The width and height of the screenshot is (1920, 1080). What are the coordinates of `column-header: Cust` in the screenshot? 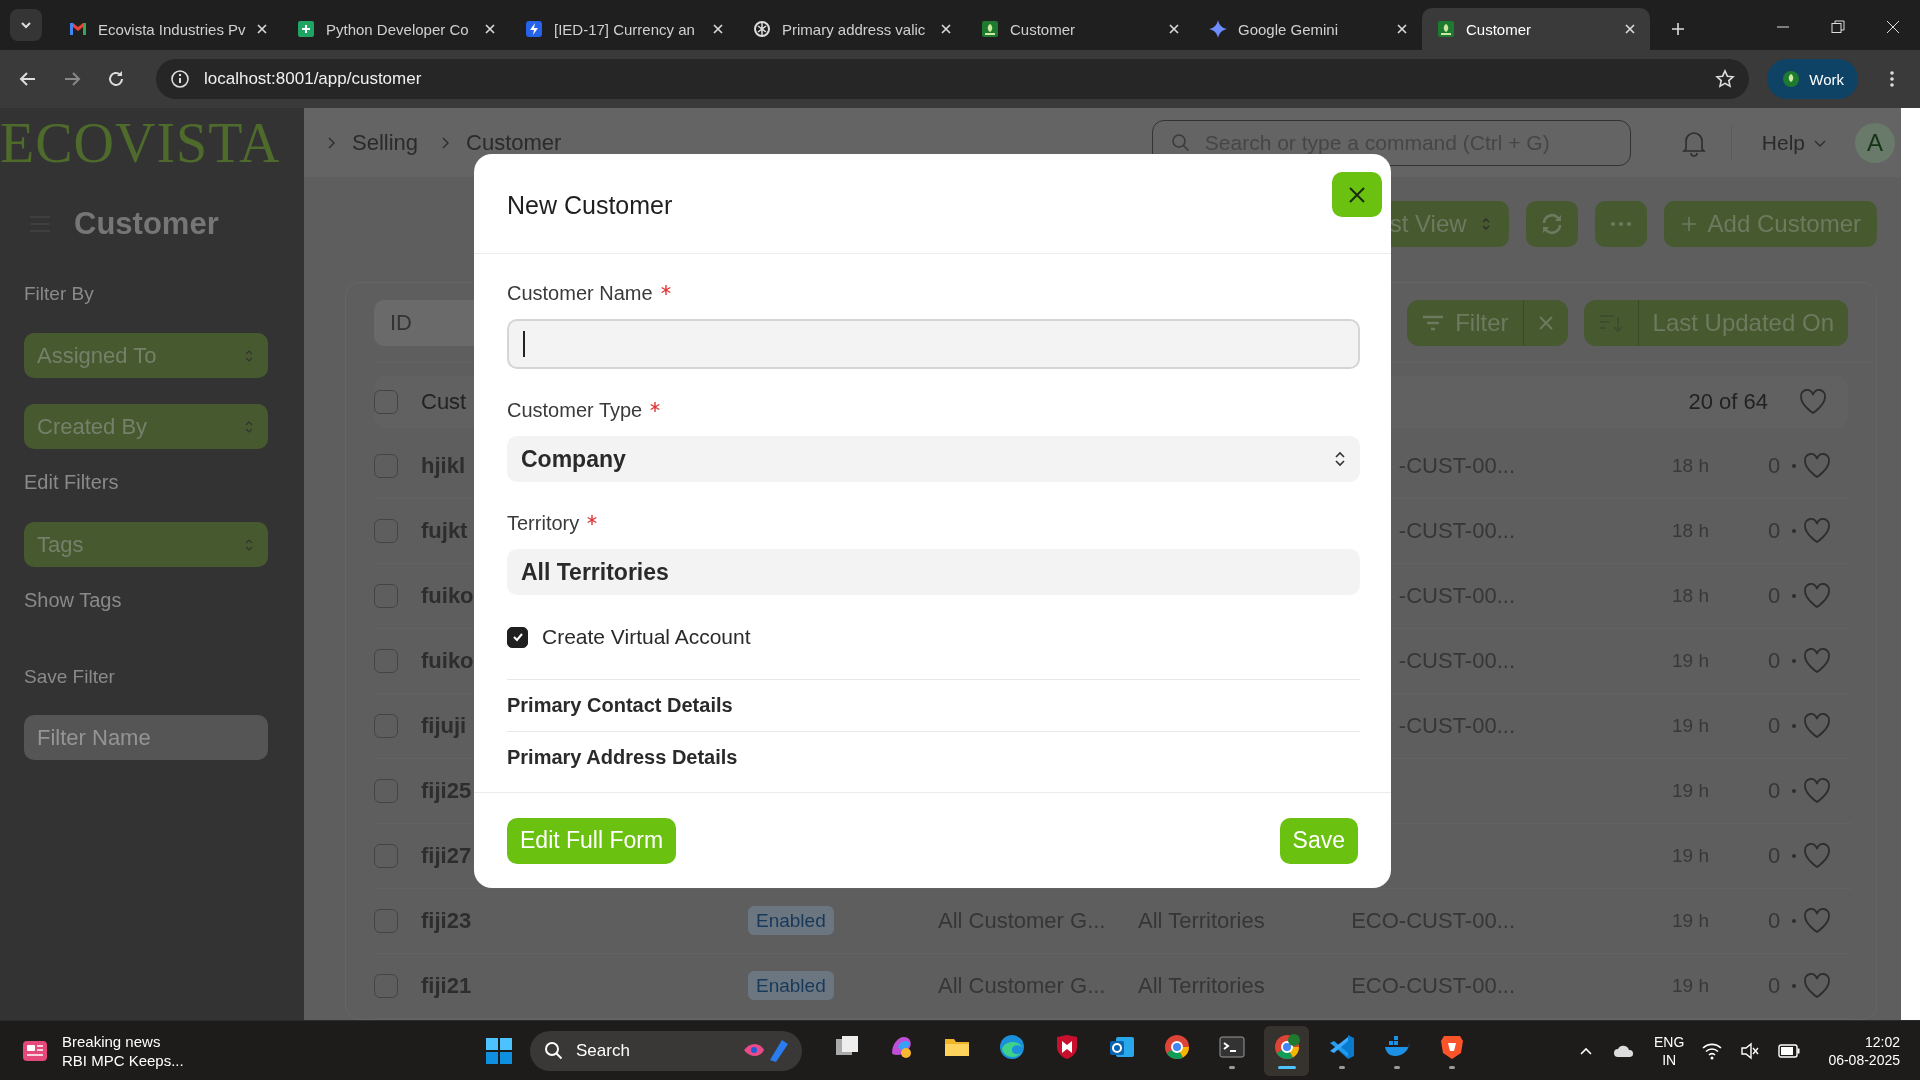 It's located at (444, 402).